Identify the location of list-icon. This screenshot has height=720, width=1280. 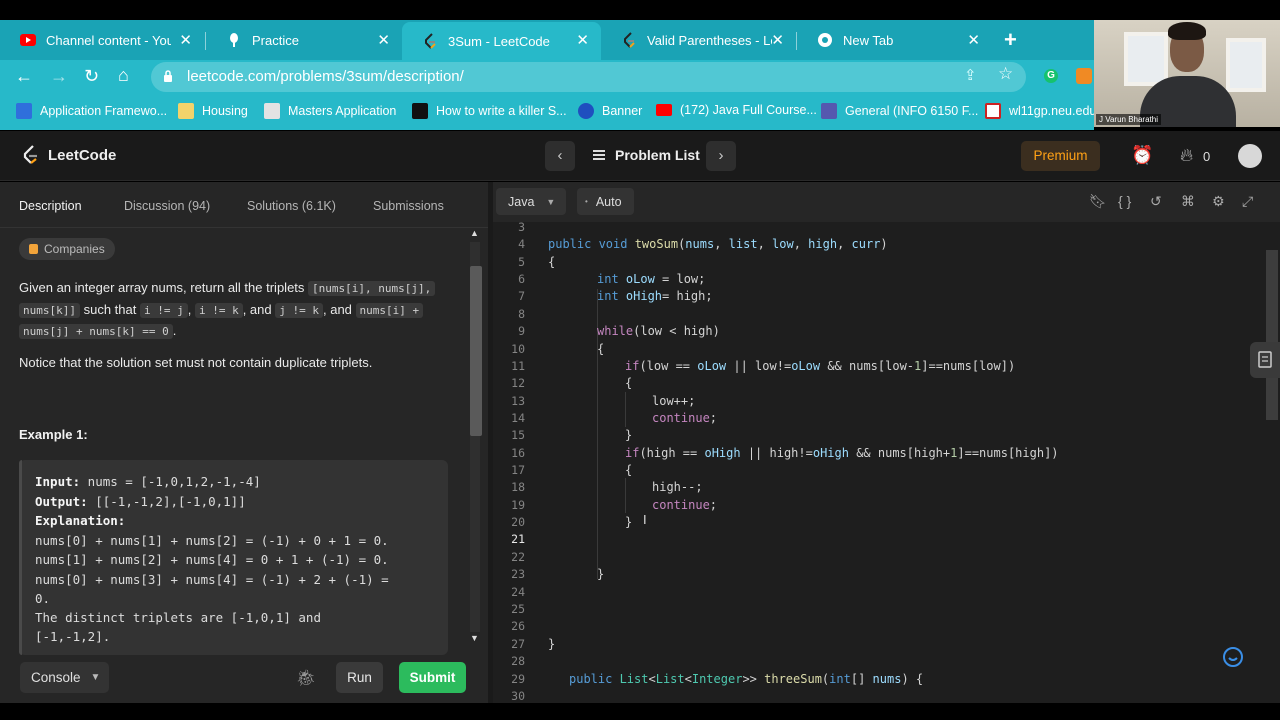
(599, 155).